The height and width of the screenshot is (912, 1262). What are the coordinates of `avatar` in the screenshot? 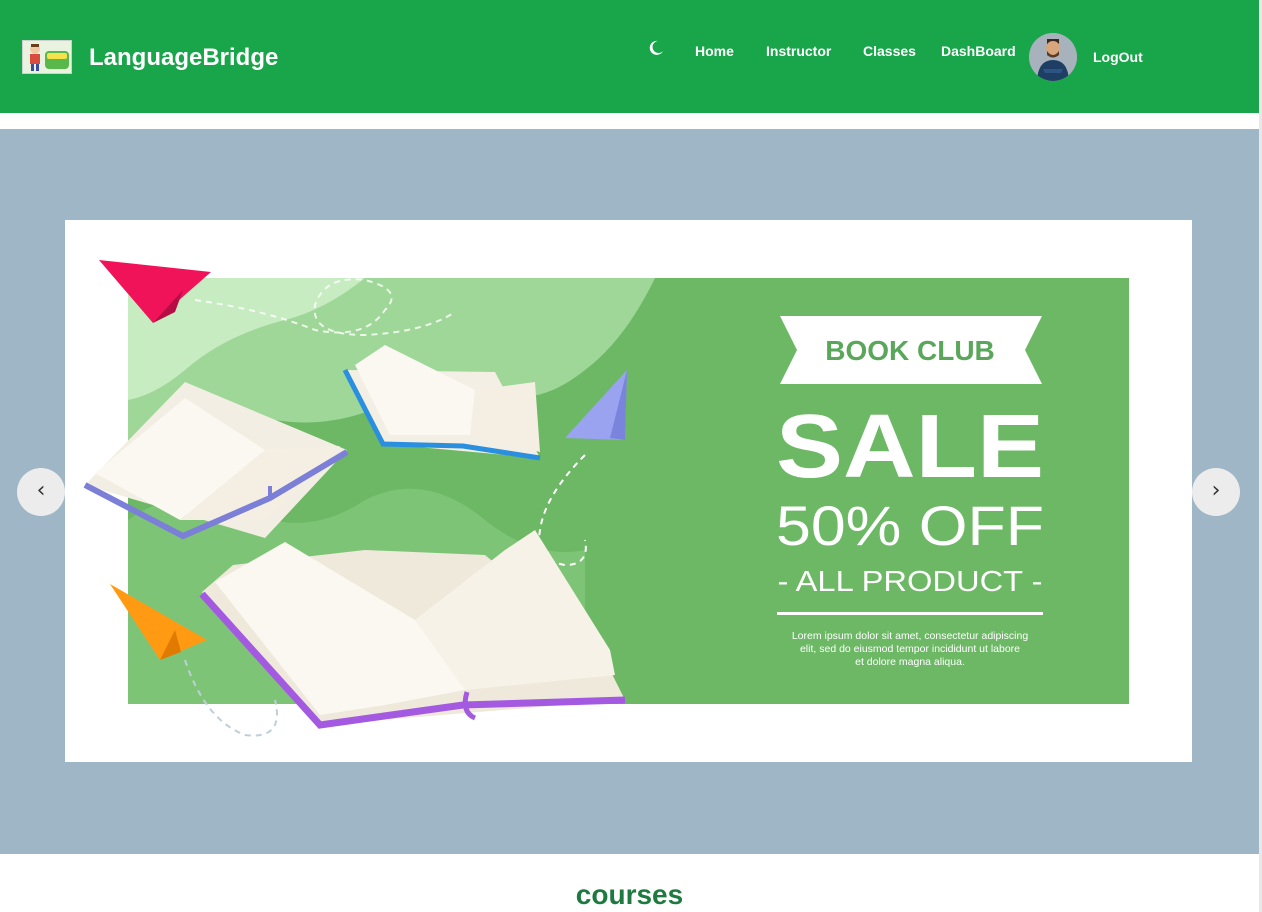 It's located at (1053, 57).